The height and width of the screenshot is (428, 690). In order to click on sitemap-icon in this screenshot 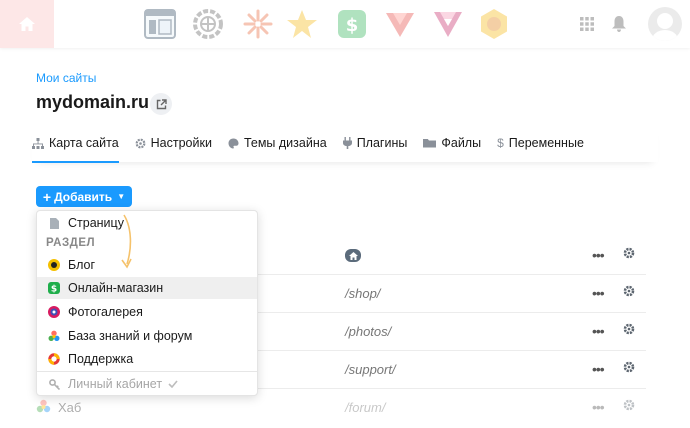, I will do `click(38, 143)`.